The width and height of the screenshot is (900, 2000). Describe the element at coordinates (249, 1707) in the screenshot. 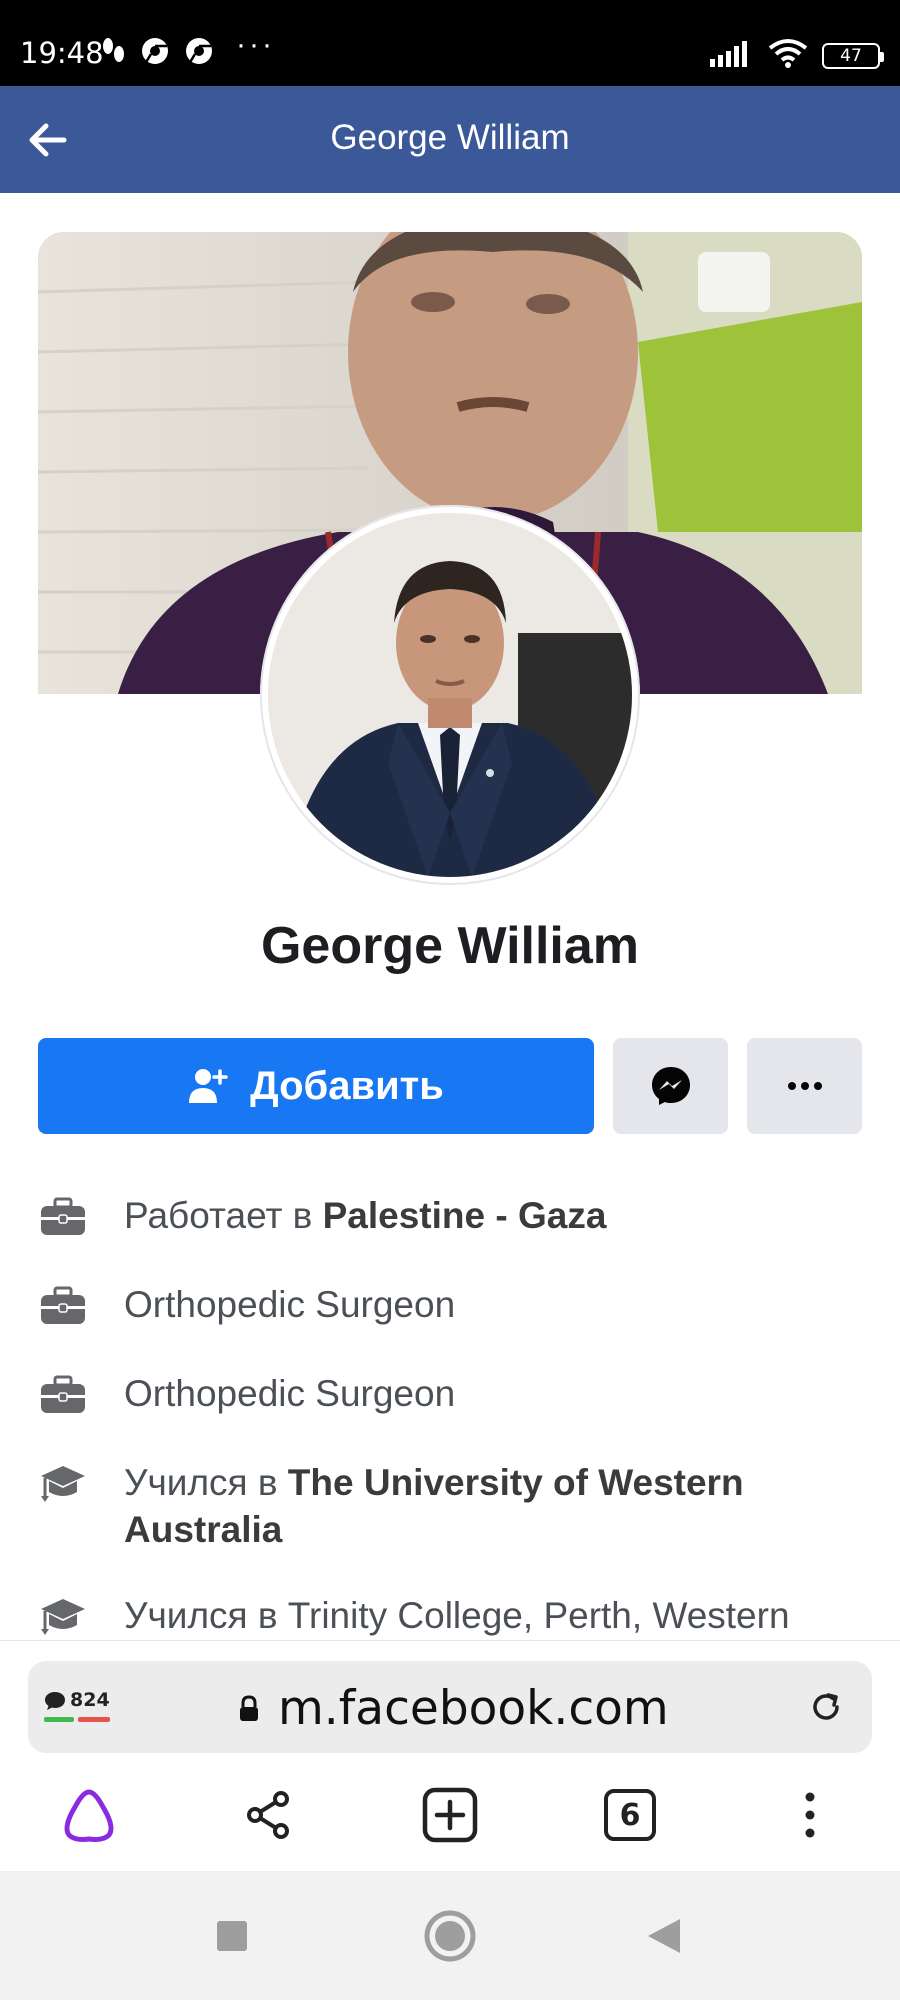

I see `lock-icon` at that location.